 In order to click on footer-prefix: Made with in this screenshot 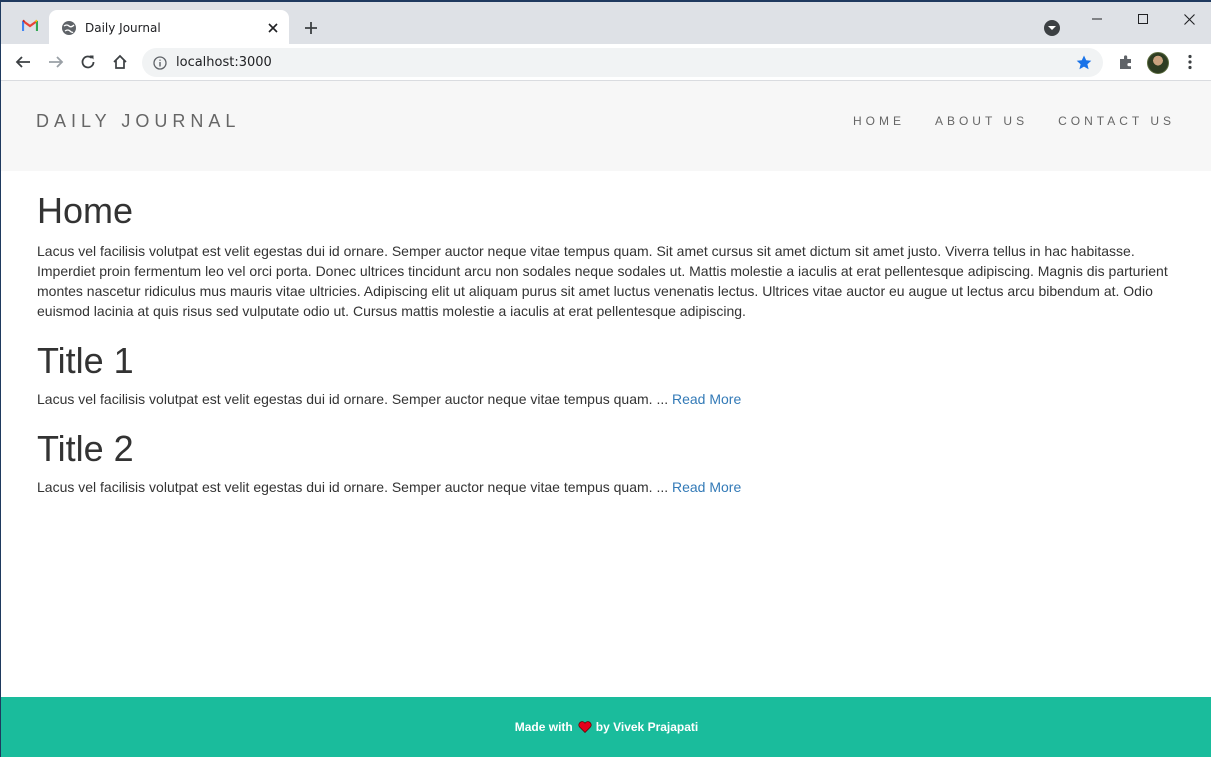, I will do `click(543, 727)`.